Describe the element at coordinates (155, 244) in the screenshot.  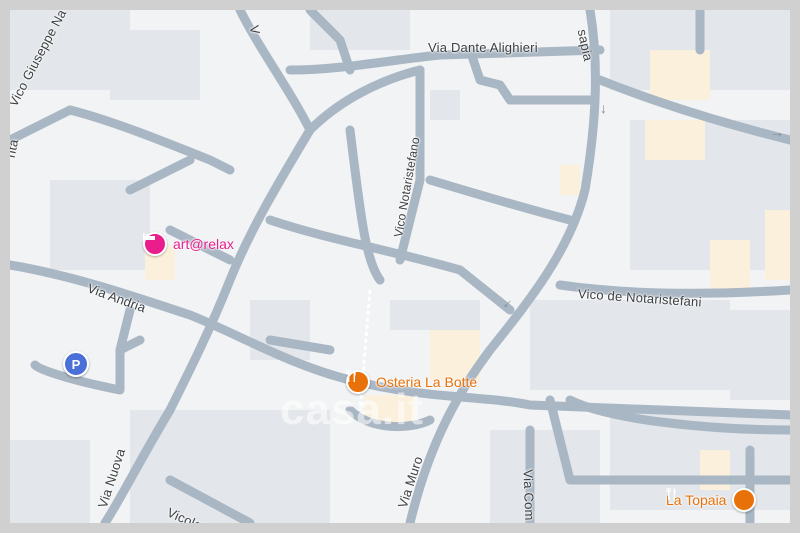
I see `bed-icon` at that location.